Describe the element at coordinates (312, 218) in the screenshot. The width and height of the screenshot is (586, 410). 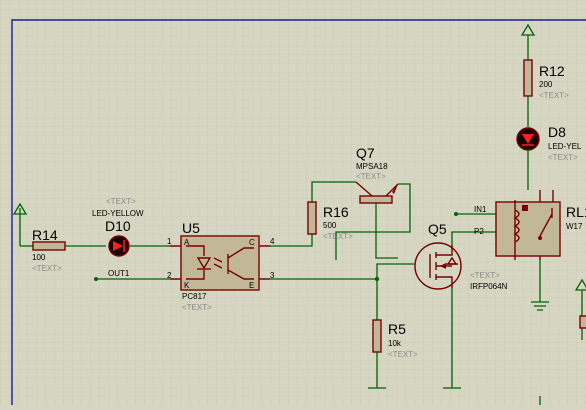
I see `resistor-r16` at that location.